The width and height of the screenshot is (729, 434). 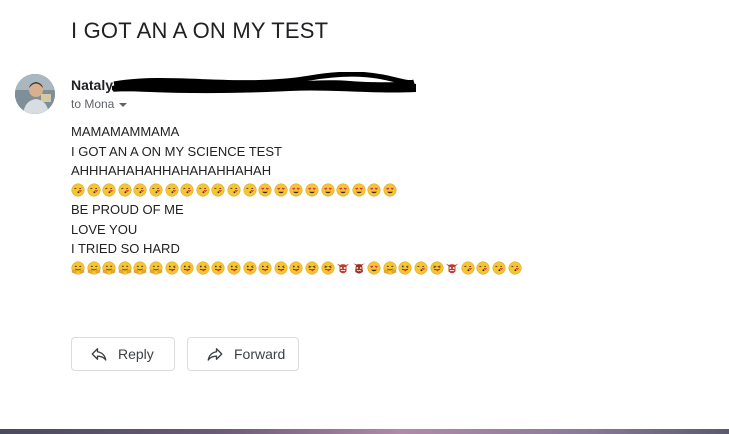 I want to click on reply-icon, so click(x=99, y=354).